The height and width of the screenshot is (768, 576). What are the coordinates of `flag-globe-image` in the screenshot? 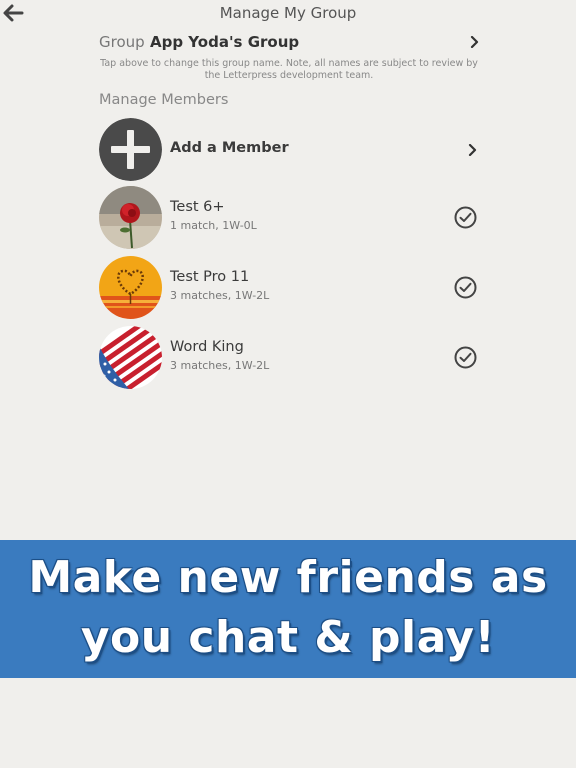 It's located at (130, 357).